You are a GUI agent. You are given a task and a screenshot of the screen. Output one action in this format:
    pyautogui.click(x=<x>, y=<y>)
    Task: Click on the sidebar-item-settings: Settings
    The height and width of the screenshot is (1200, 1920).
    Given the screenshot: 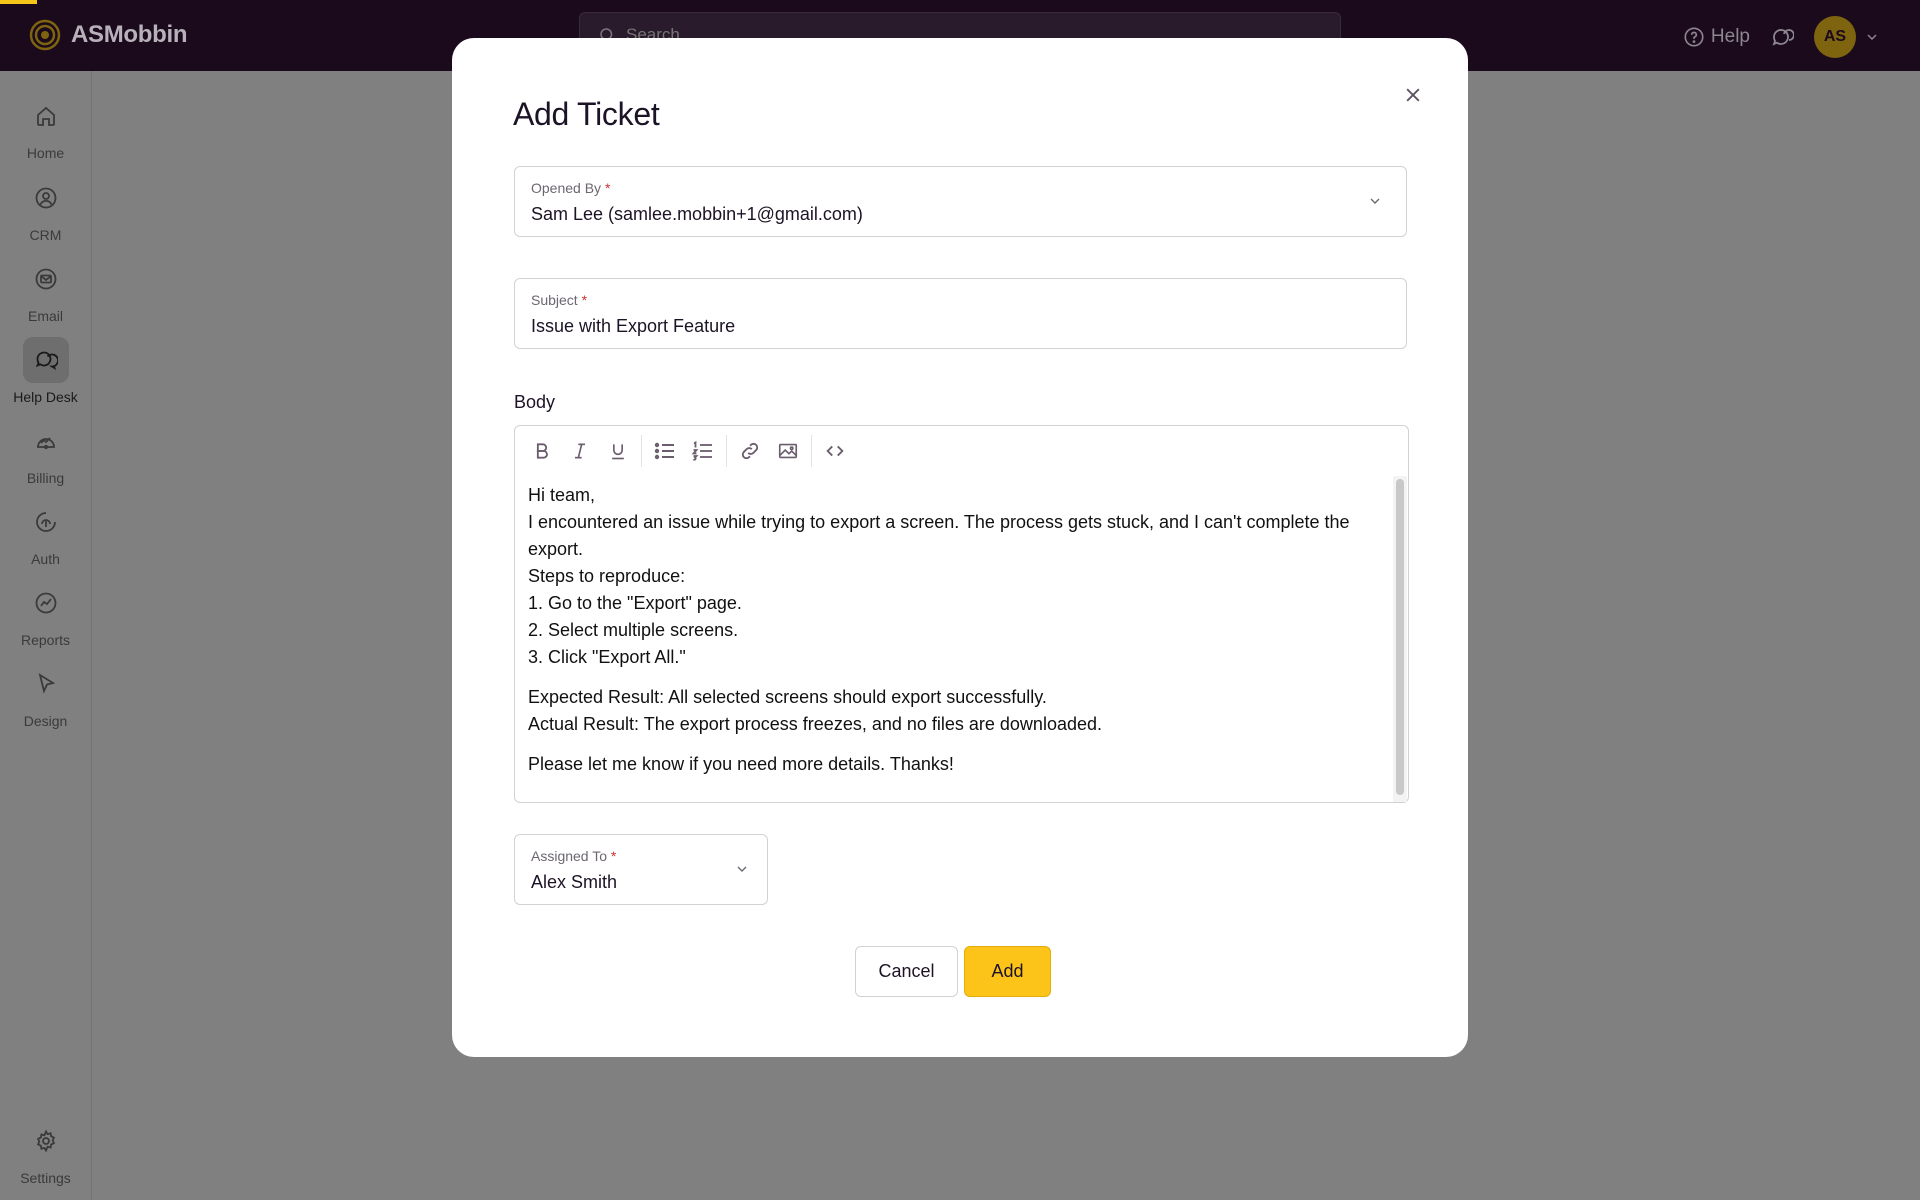 What is the action you would take?
    pyautogui.click(x=45, y=1152)
    